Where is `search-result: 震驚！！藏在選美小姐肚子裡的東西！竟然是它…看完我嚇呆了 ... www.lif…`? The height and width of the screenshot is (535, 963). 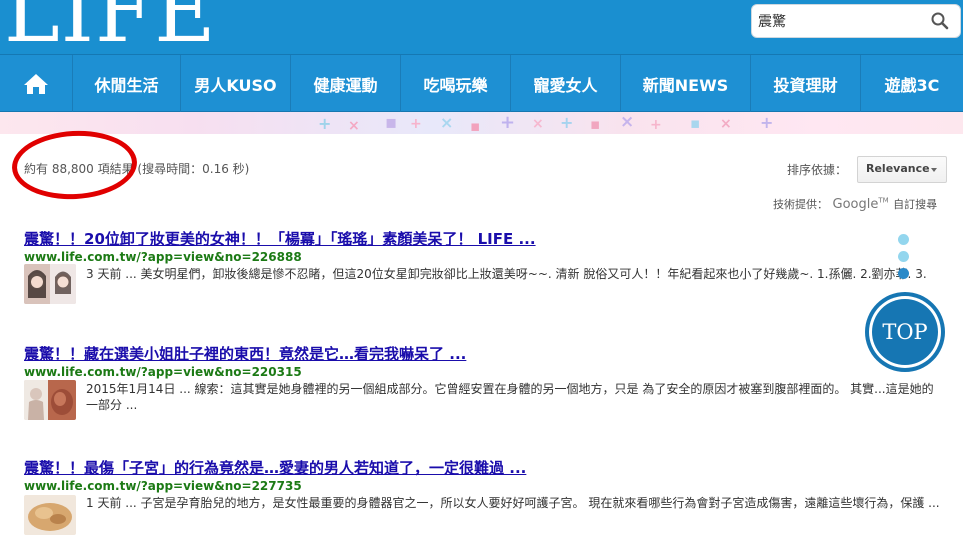 search-result: 震驚！！藏在選美小姐肚子裡的東西！竟然是它…看完我嚇呆了 ... www.lif… is located at coordinates (484, 381).